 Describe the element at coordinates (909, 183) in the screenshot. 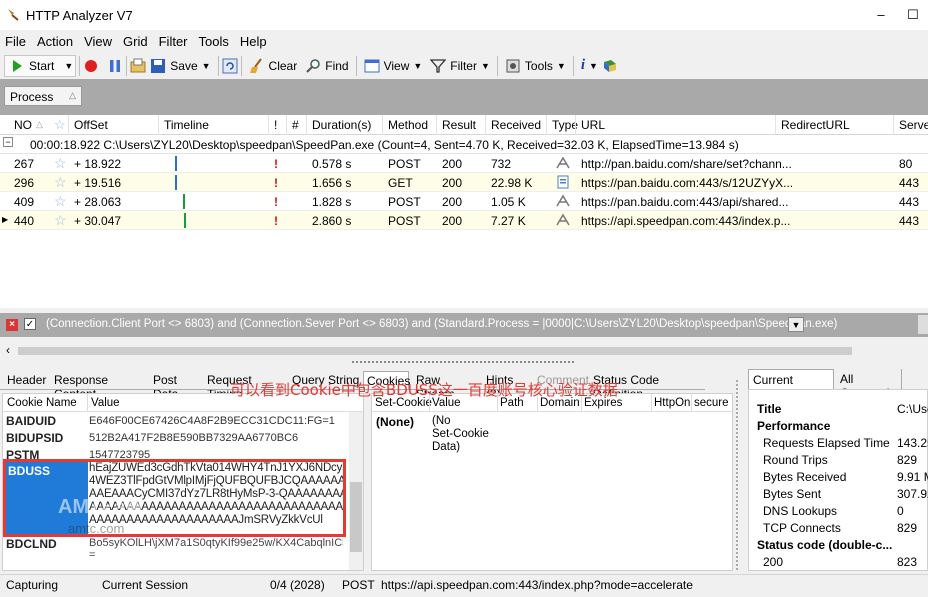

I see `cell-server: 443` at that location.